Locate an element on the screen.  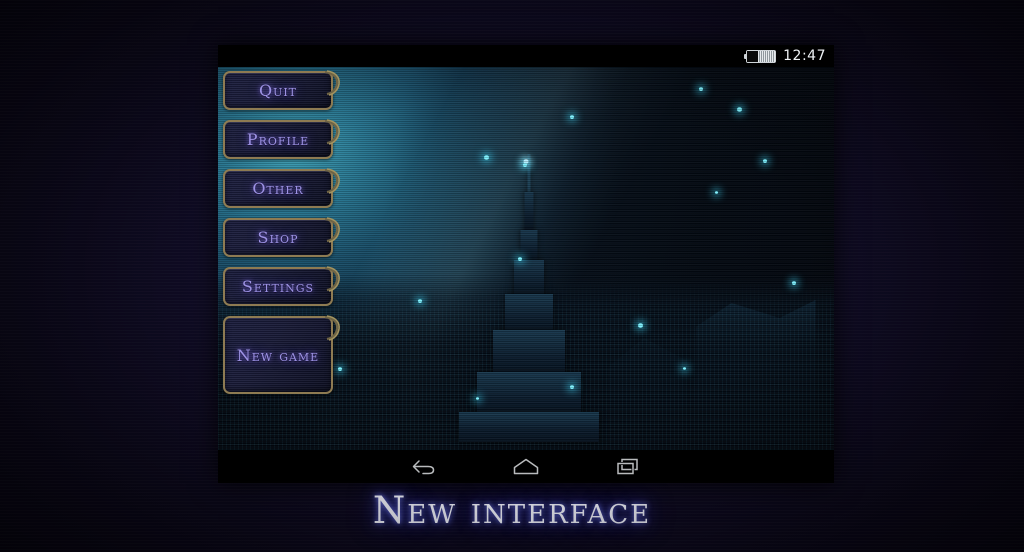
home-icon is located at coordinates (526, 466).